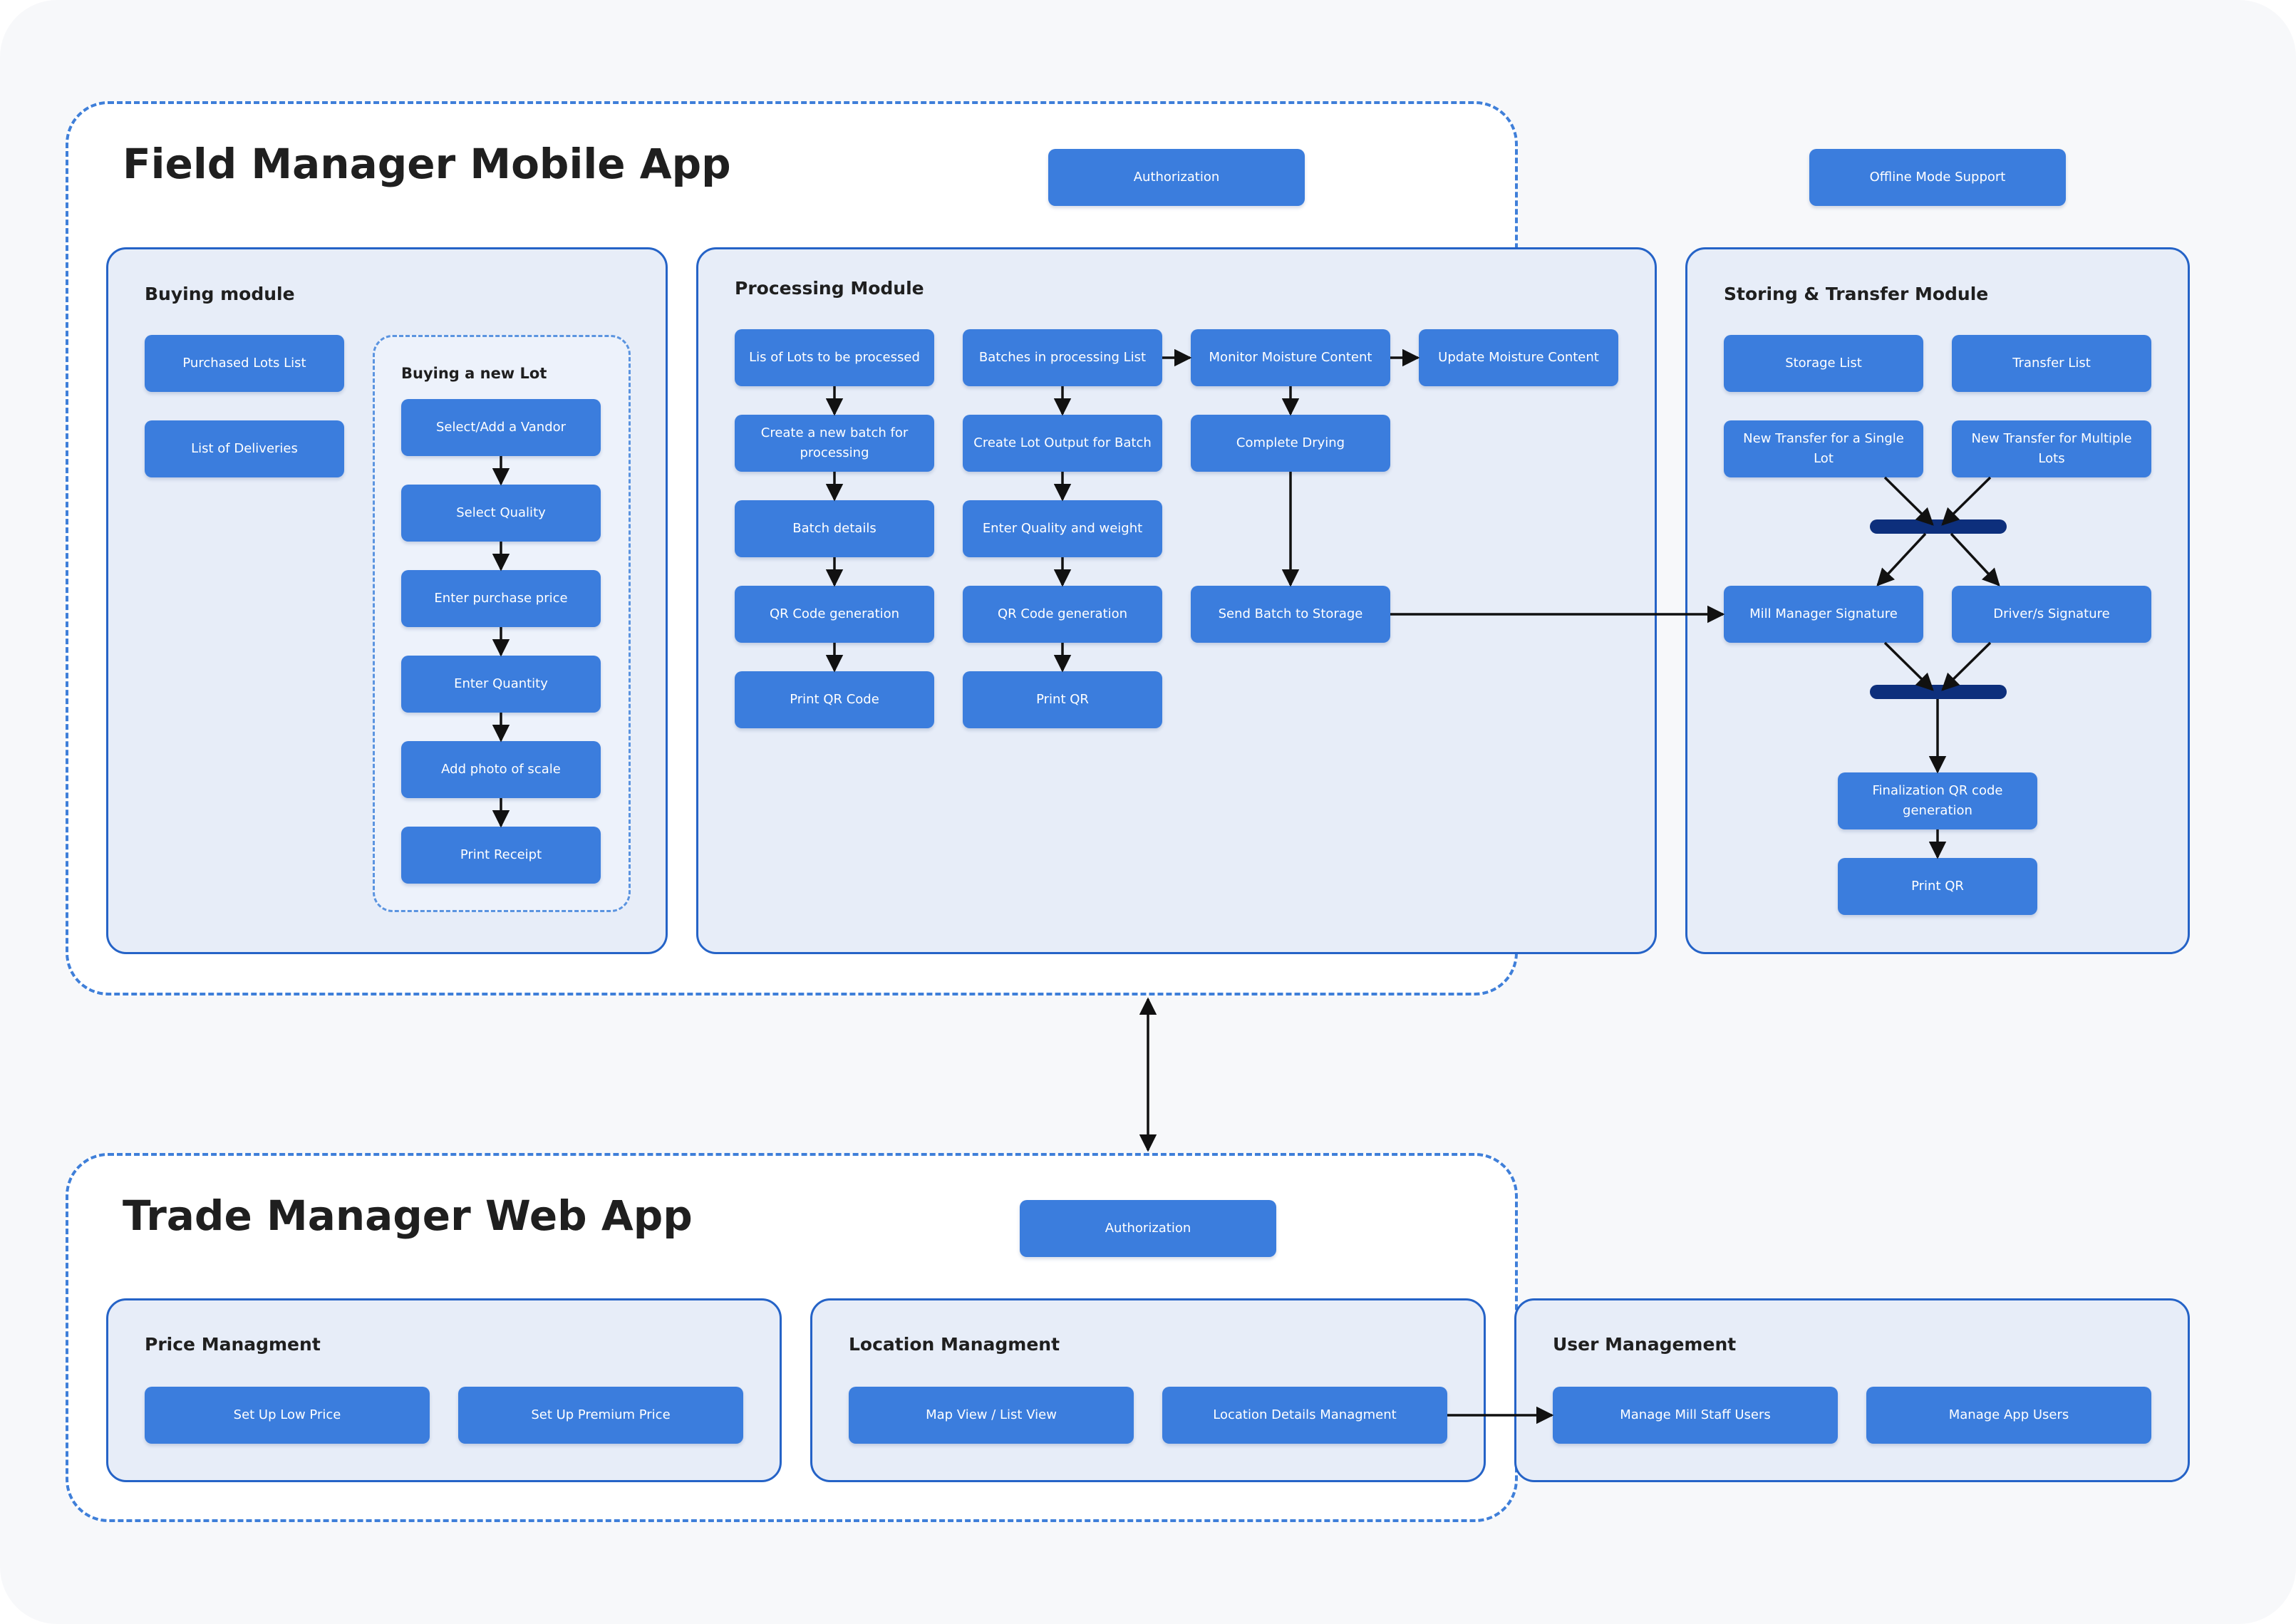  I want to click on user-management-title: User Management, so click(1645, 1344).